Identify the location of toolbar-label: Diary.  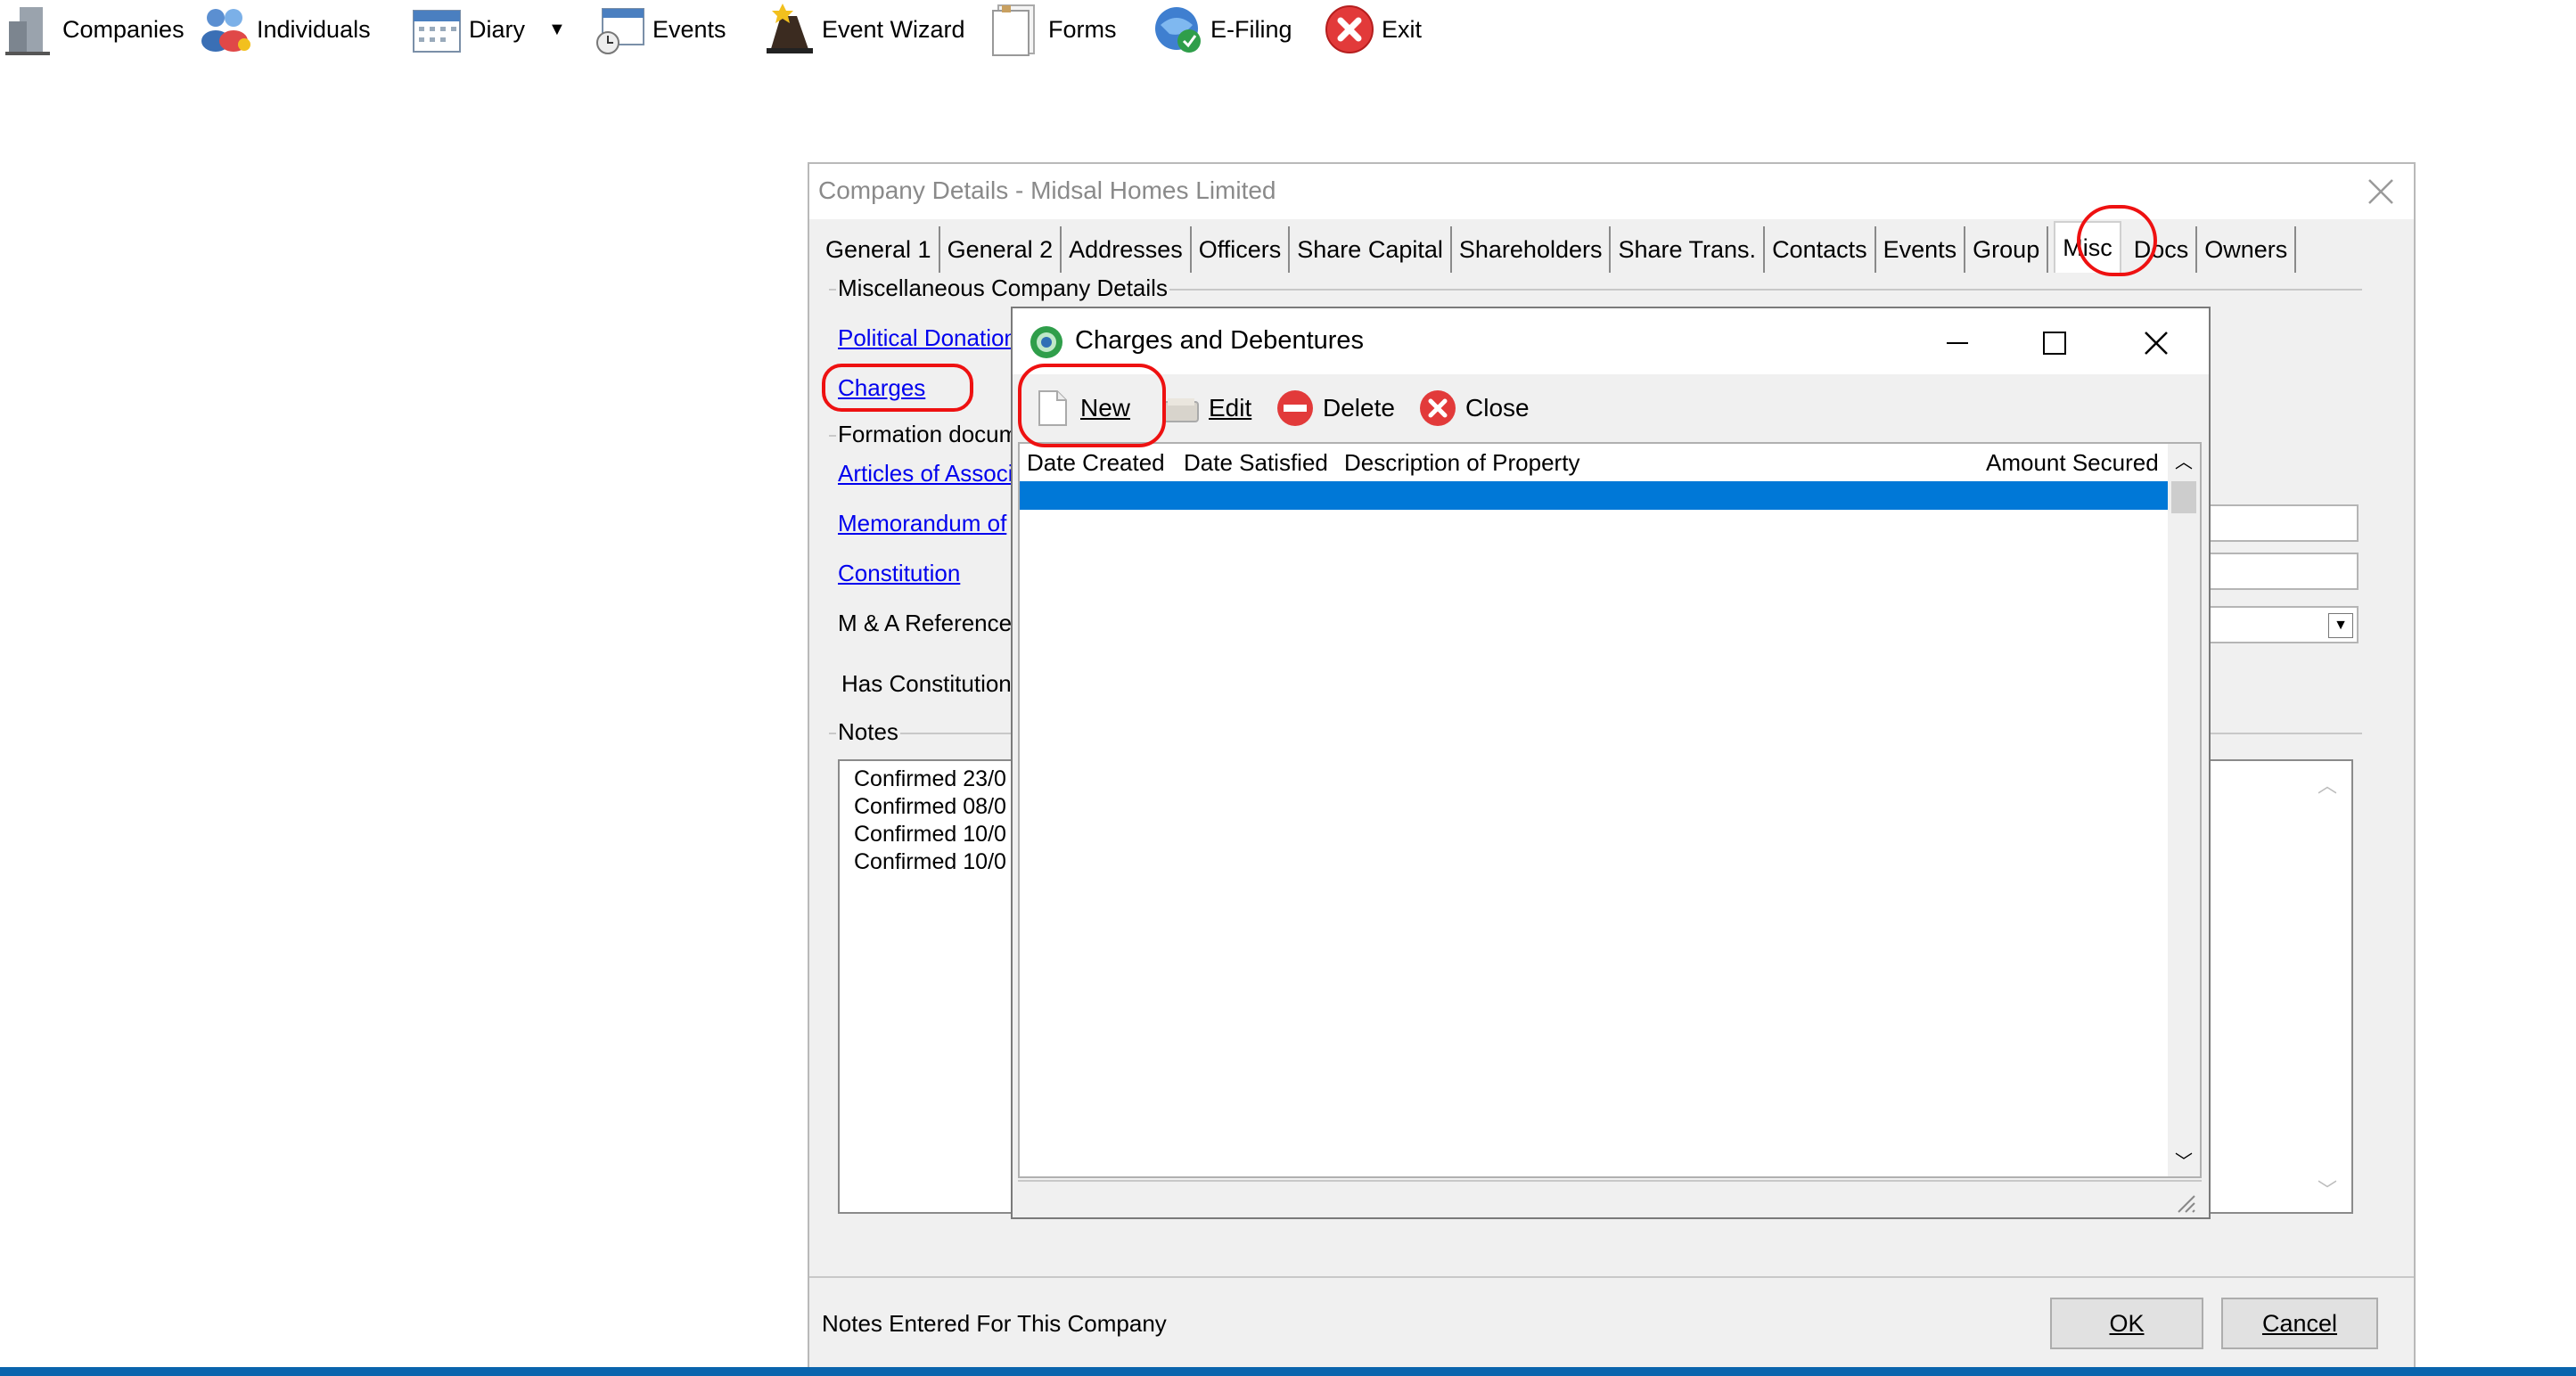
(497, 29).